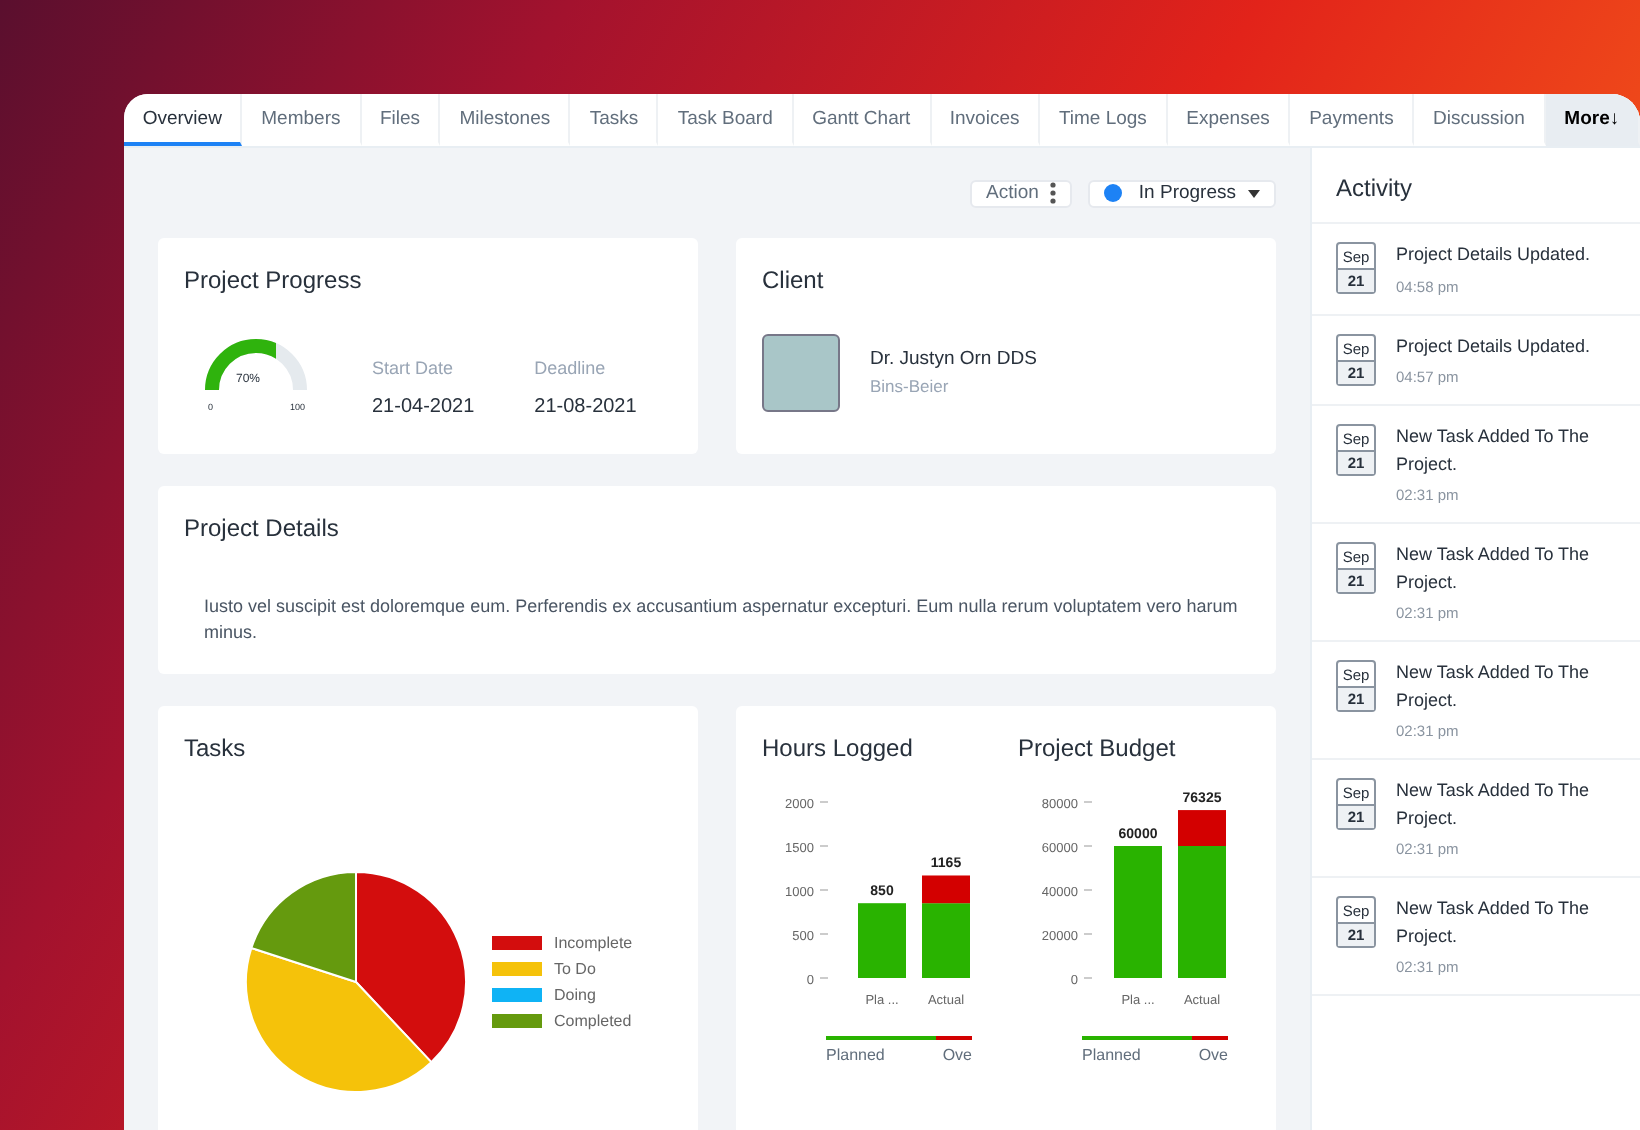  What do you see at coordinates (1352, 120) in the screenshot?
I see `tab: Payments` at bounding box center [1352, 120].